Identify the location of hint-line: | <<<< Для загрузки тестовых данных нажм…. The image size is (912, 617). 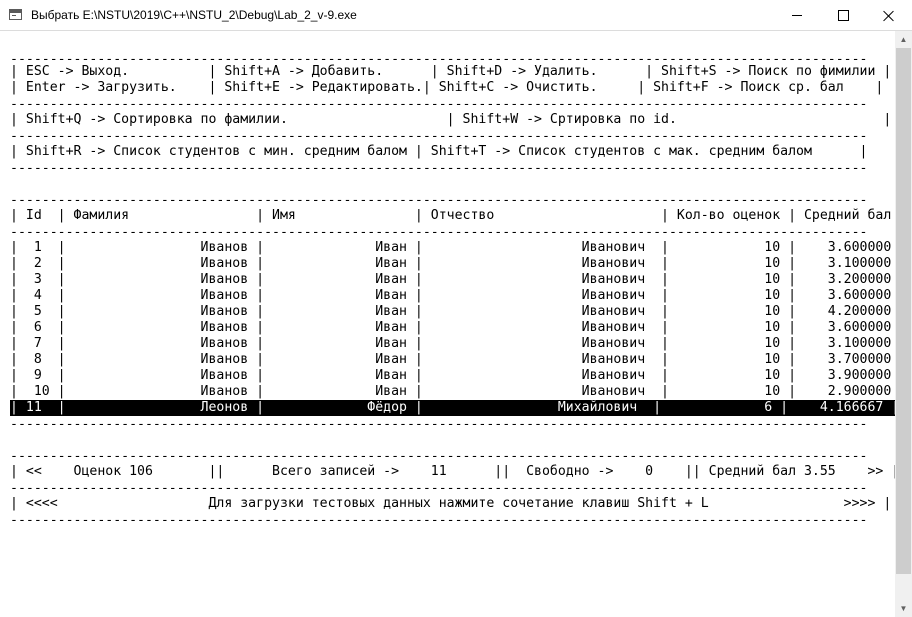
(451, 503).